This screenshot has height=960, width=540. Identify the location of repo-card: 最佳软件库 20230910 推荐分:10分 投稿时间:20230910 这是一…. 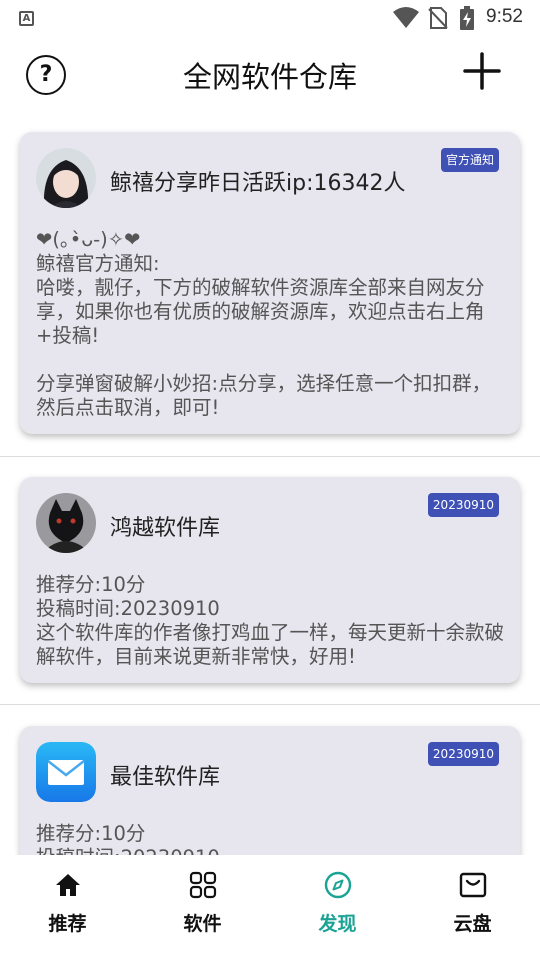
(270, 790).